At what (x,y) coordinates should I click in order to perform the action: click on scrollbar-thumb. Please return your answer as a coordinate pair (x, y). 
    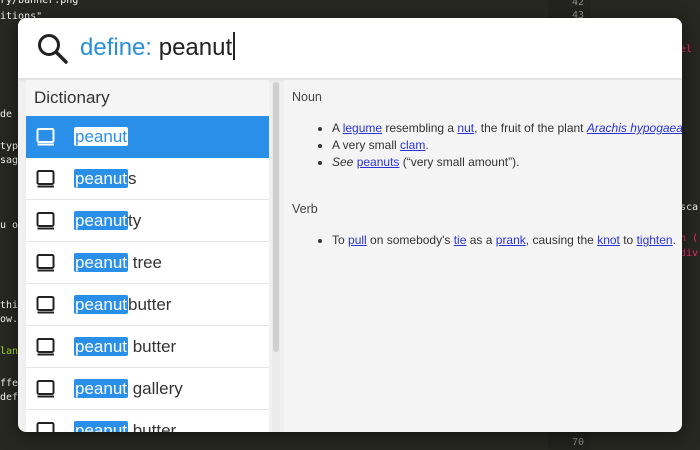
    Looking at the image, I should click on (276, 217).